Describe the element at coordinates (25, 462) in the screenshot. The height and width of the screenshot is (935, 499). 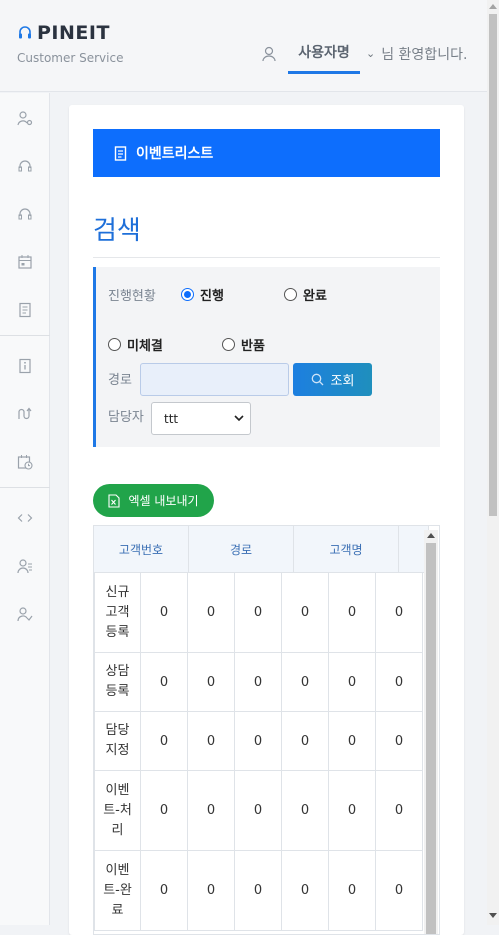
I see `calendar-clock-icon` at that location.